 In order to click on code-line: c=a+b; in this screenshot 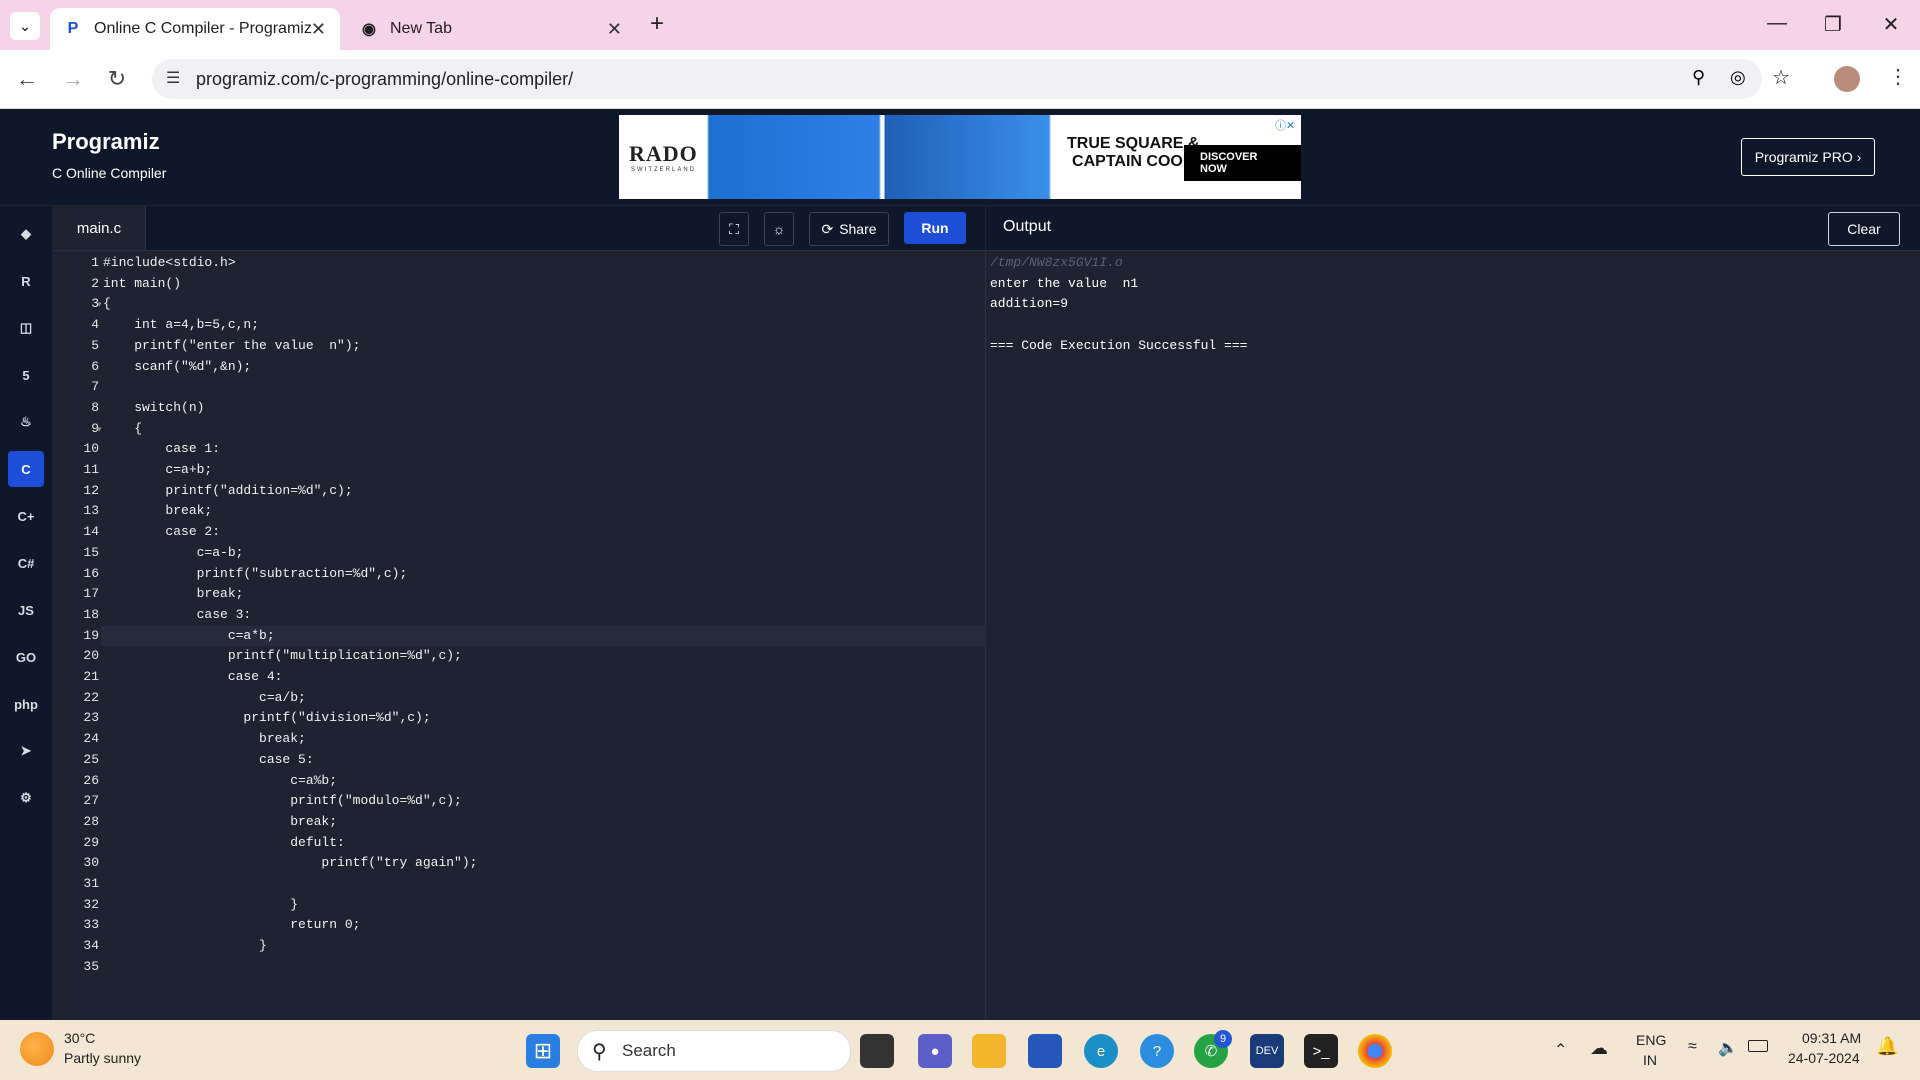, I will do `click(157, 469)`.